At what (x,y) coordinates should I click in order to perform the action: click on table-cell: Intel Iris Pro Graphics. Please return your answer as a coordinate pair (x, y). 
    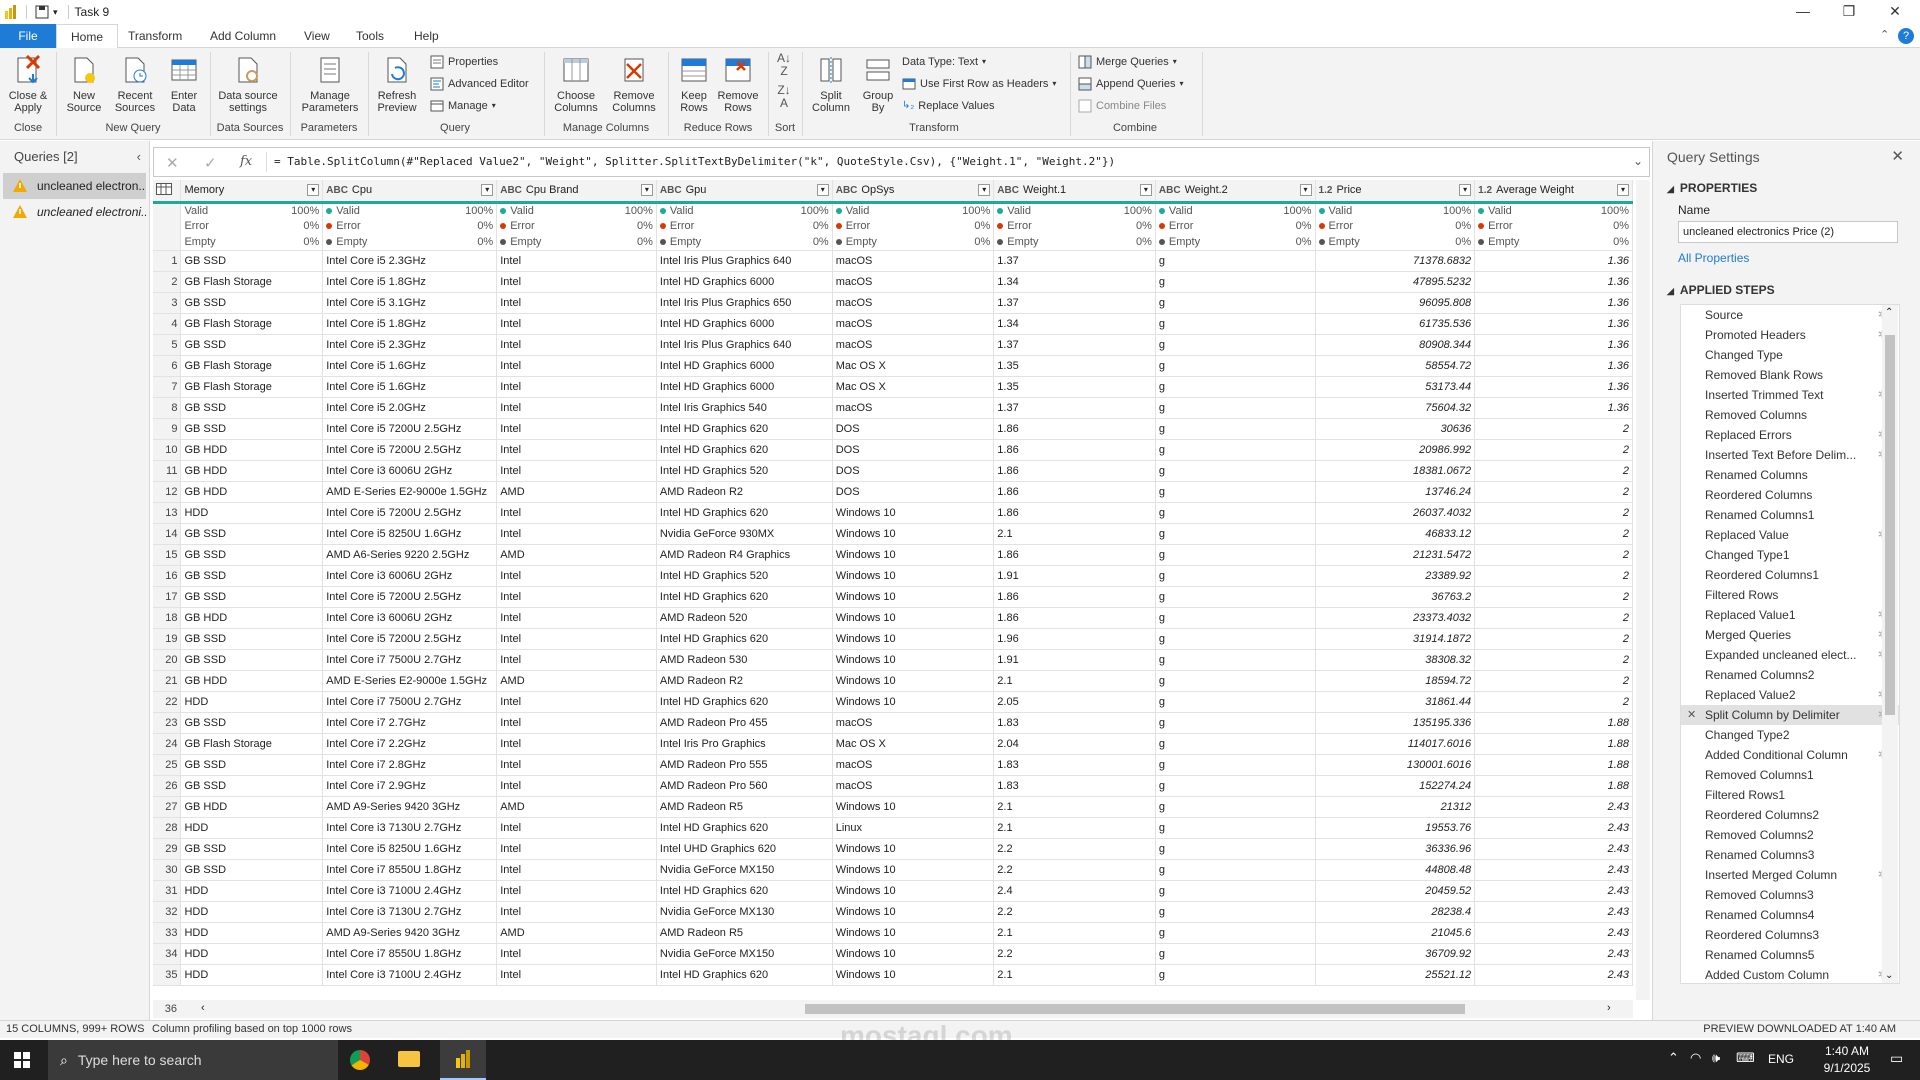
    Looking at the image, I should click on (744, 744).